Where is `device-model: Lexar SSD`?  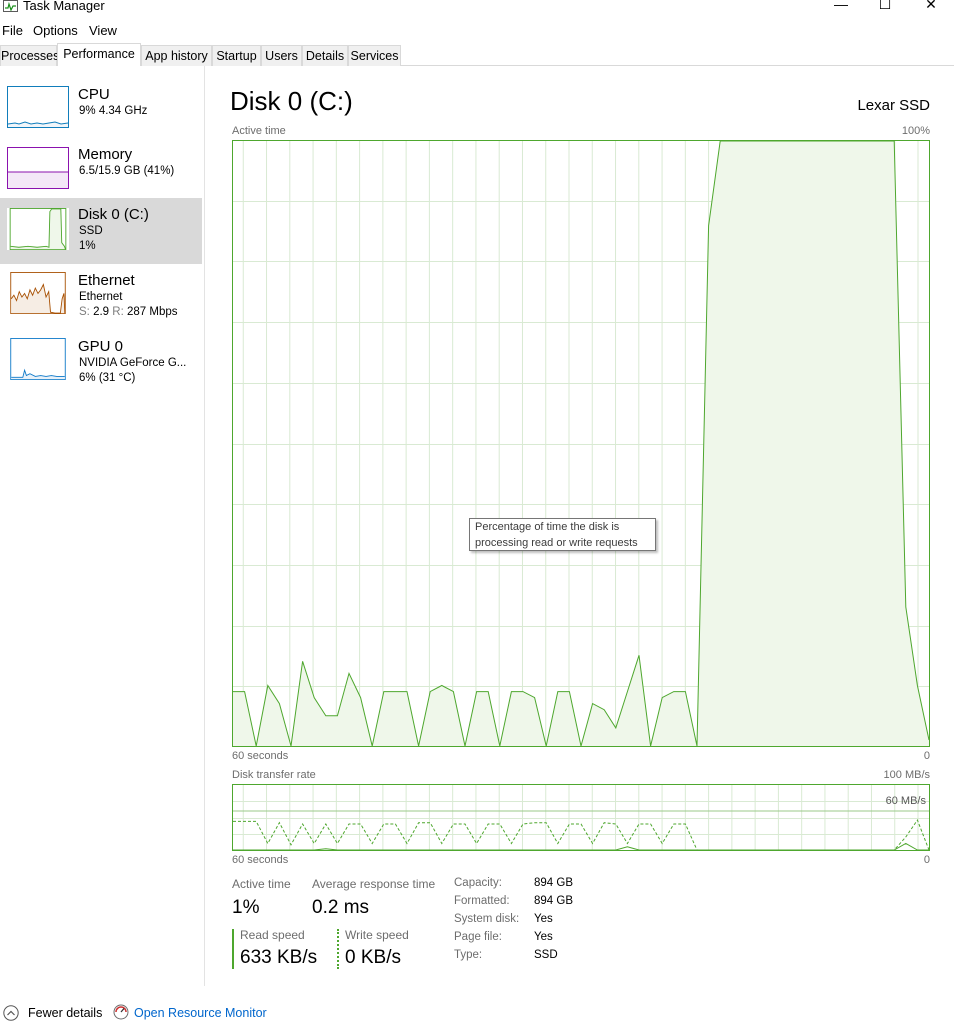
device-model: Lexar SSD is located at coordinates (893, 105).